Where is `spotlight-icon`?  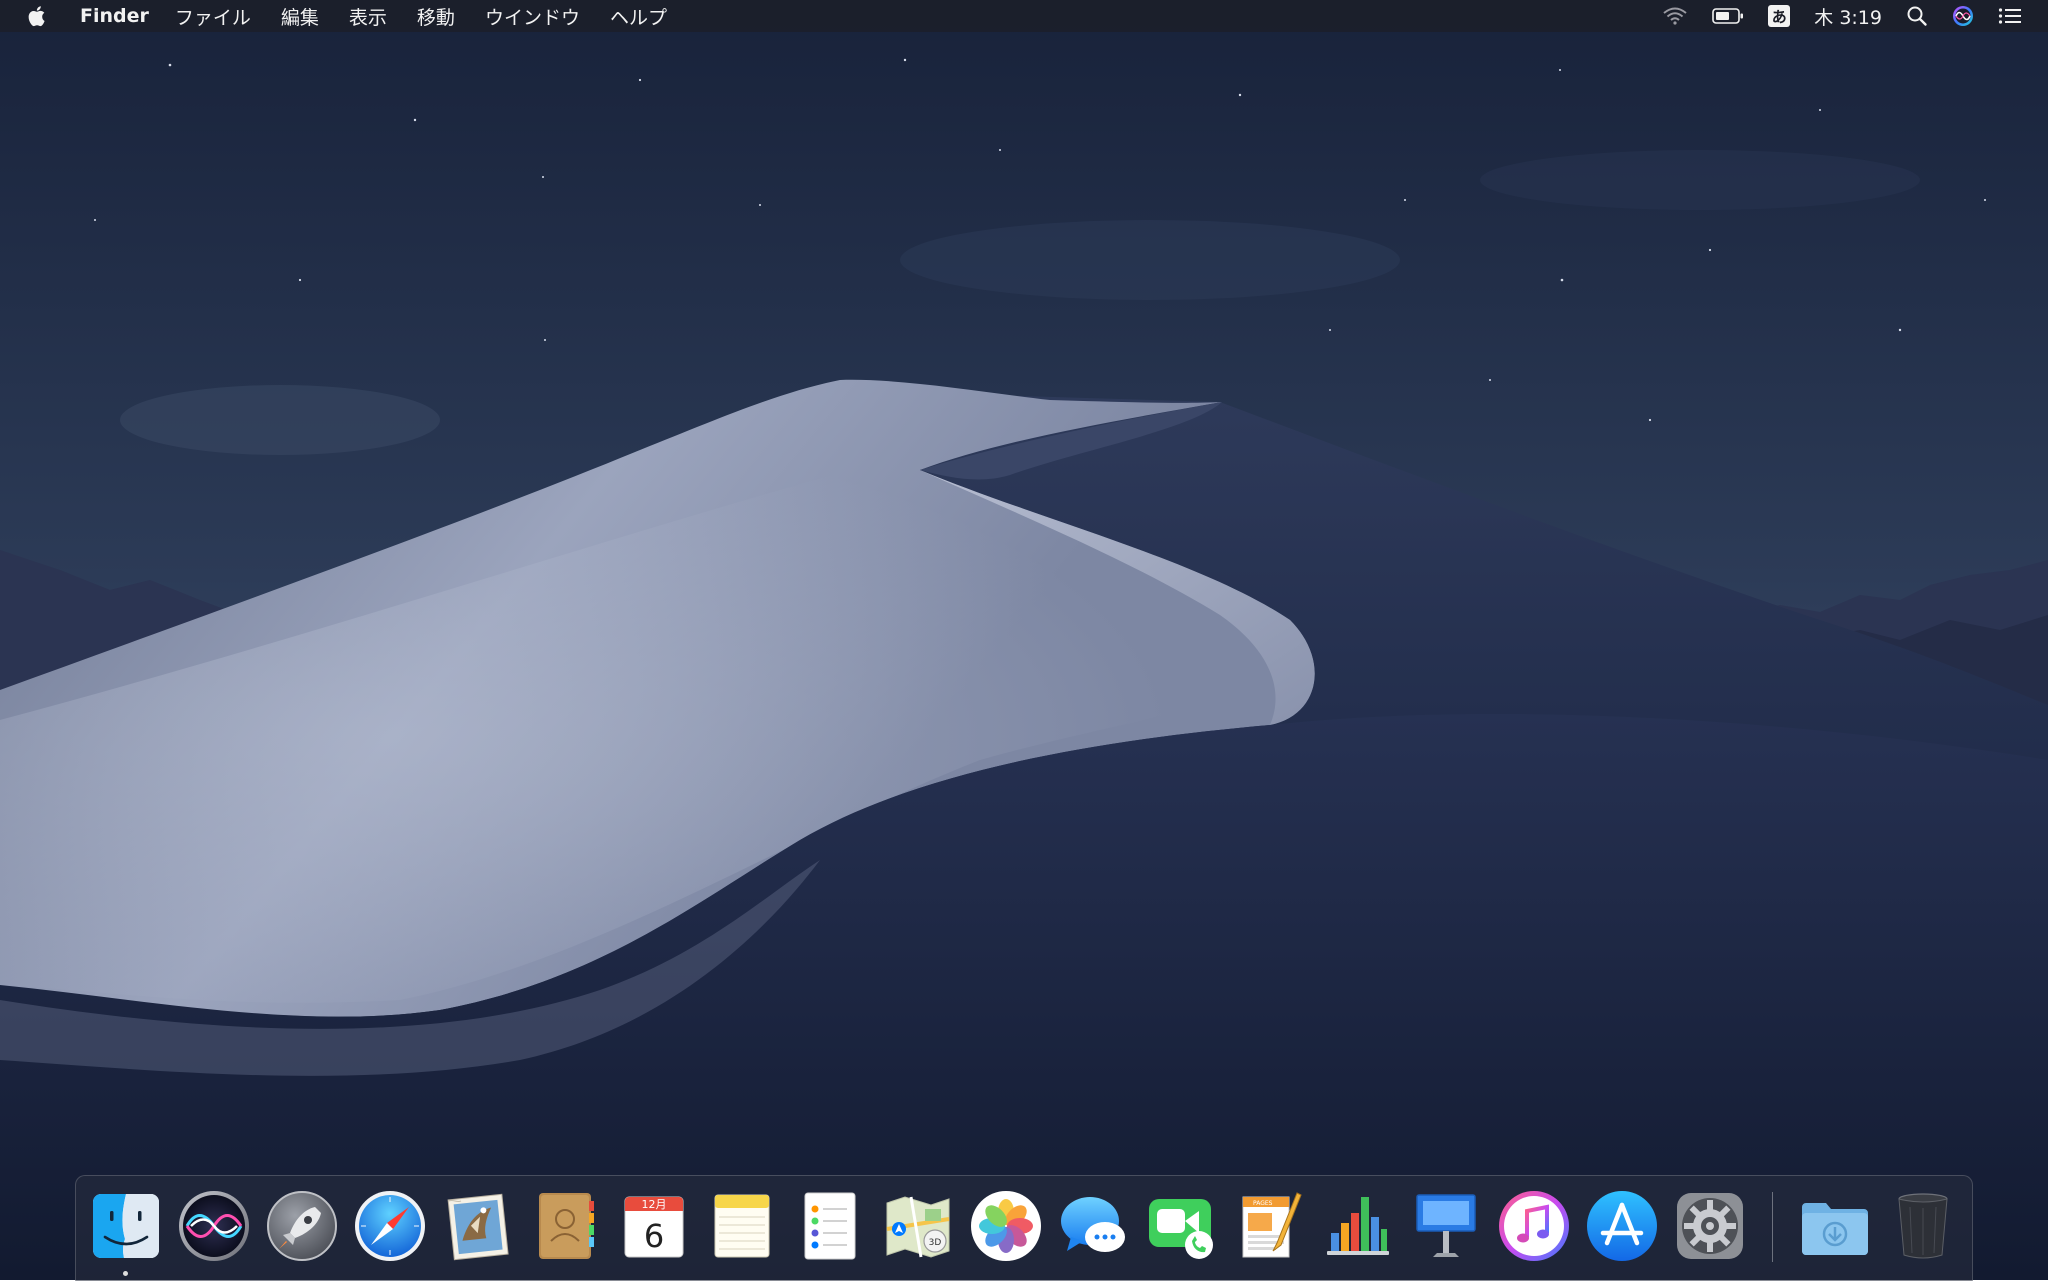 spotlight-icon is located at coordinates (1917, 16).